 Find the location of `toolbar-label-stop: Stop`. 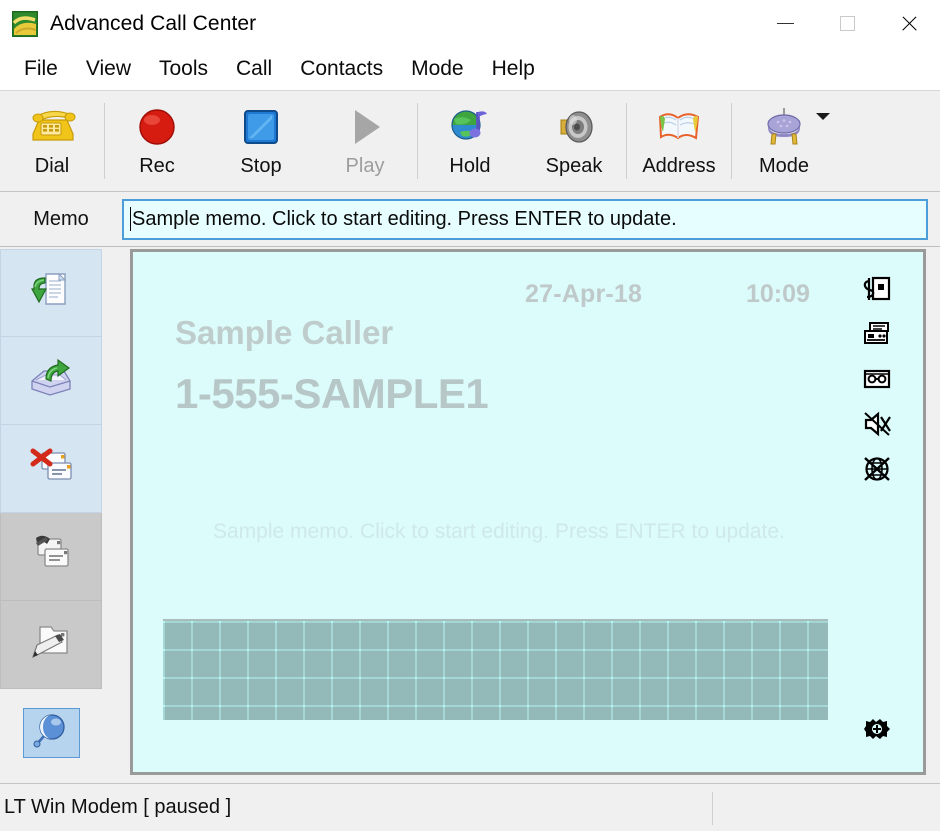

toolbar-label-stop: Stop is located at coordinates (261, 166).